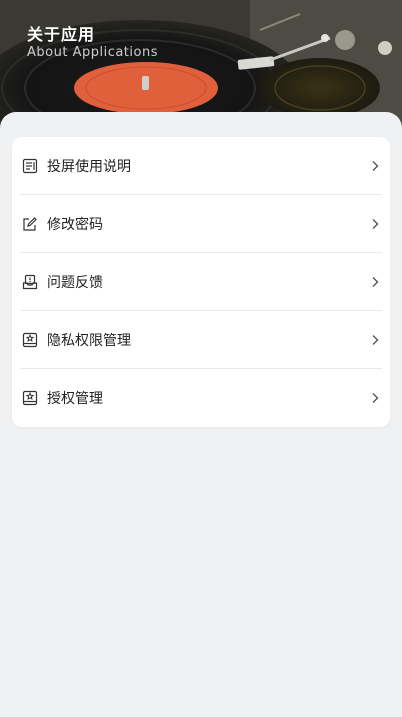 The height and width of the screenshot is (717, 402). I want to click on menu-item-screen-cast-guide: 投屏使用说明, so click(201, 166).